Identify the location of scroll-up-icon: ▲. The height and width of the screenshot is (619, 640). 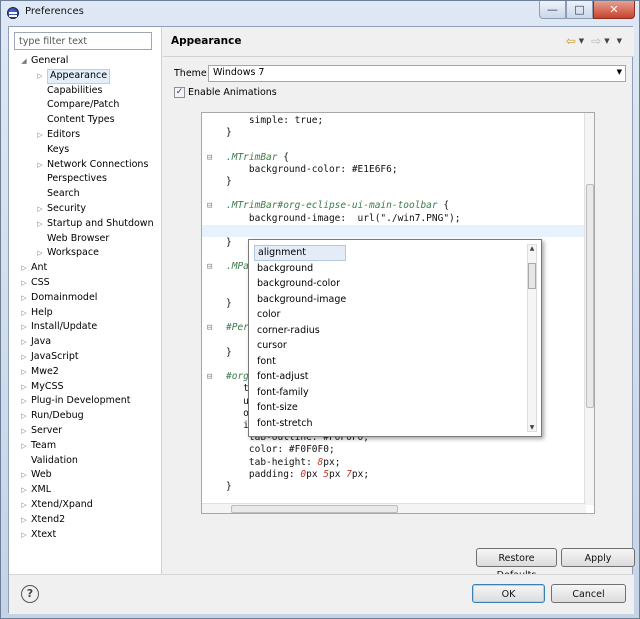
(532, 248).